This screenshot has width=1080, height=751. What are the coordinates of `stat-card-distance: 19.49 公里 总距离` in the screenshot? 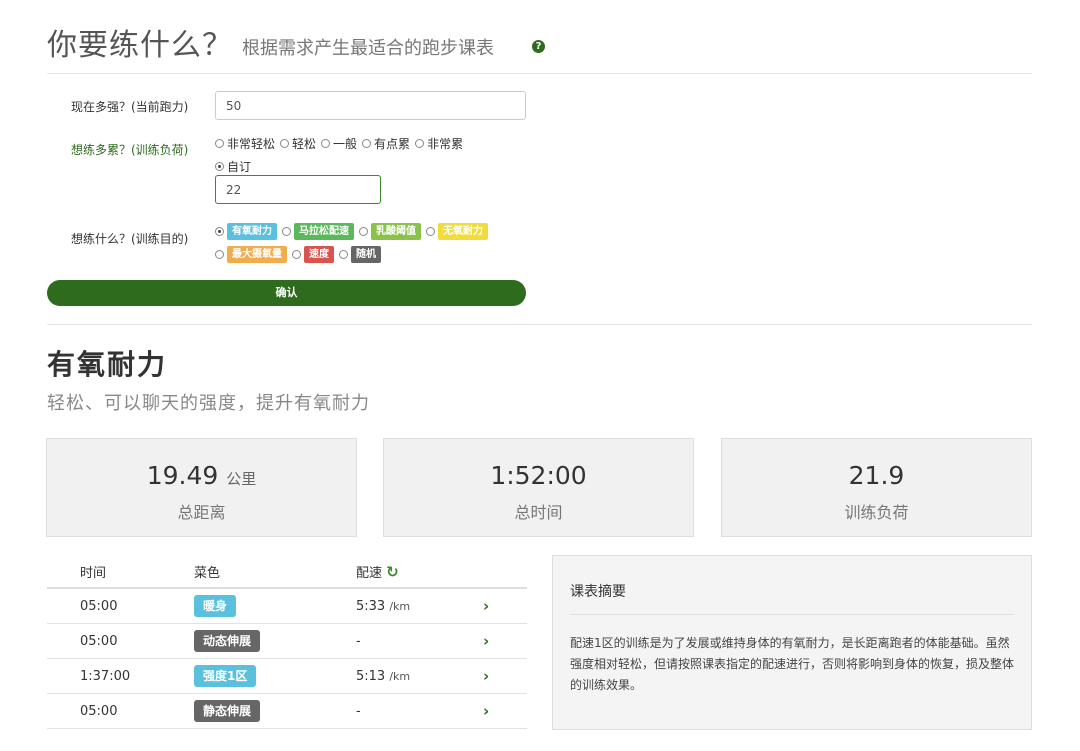 It's located at (201, 487).